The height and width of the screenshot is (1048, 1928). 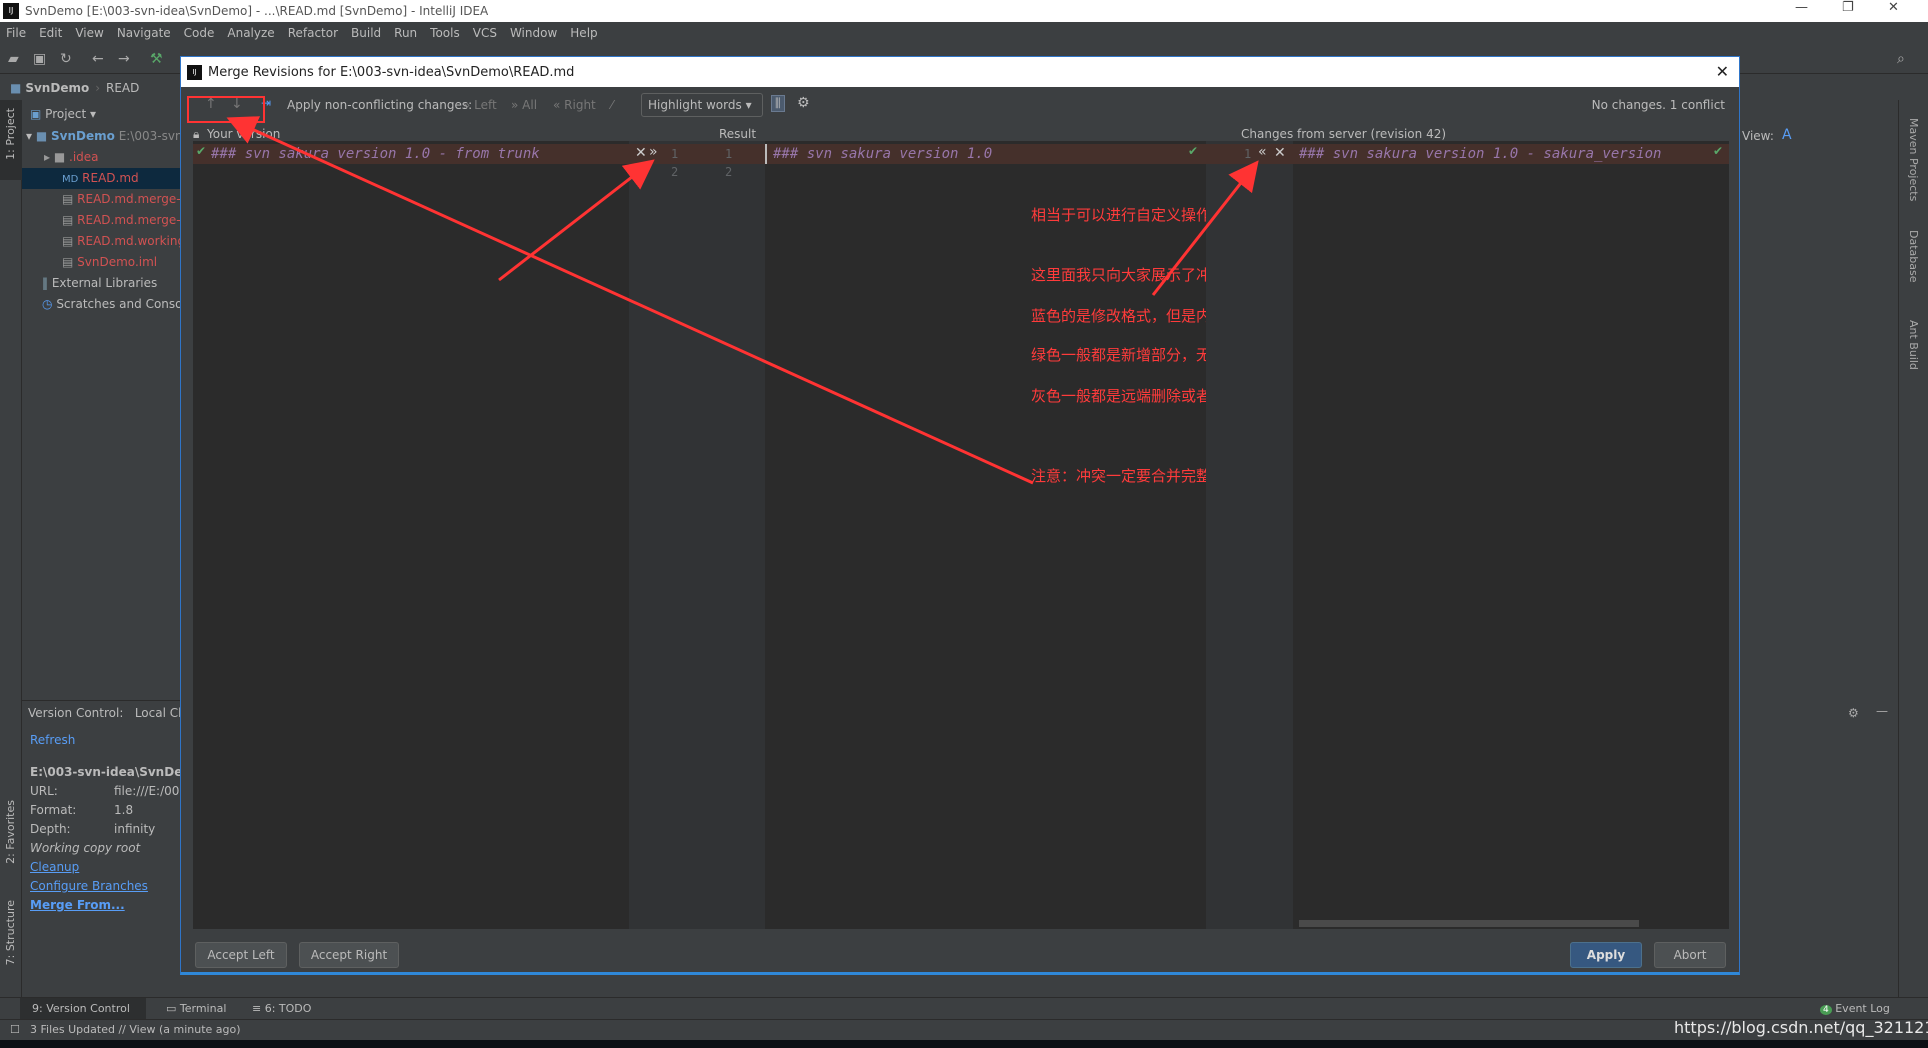 I want to click on forward-icon: →, so click(x=124, y=59).